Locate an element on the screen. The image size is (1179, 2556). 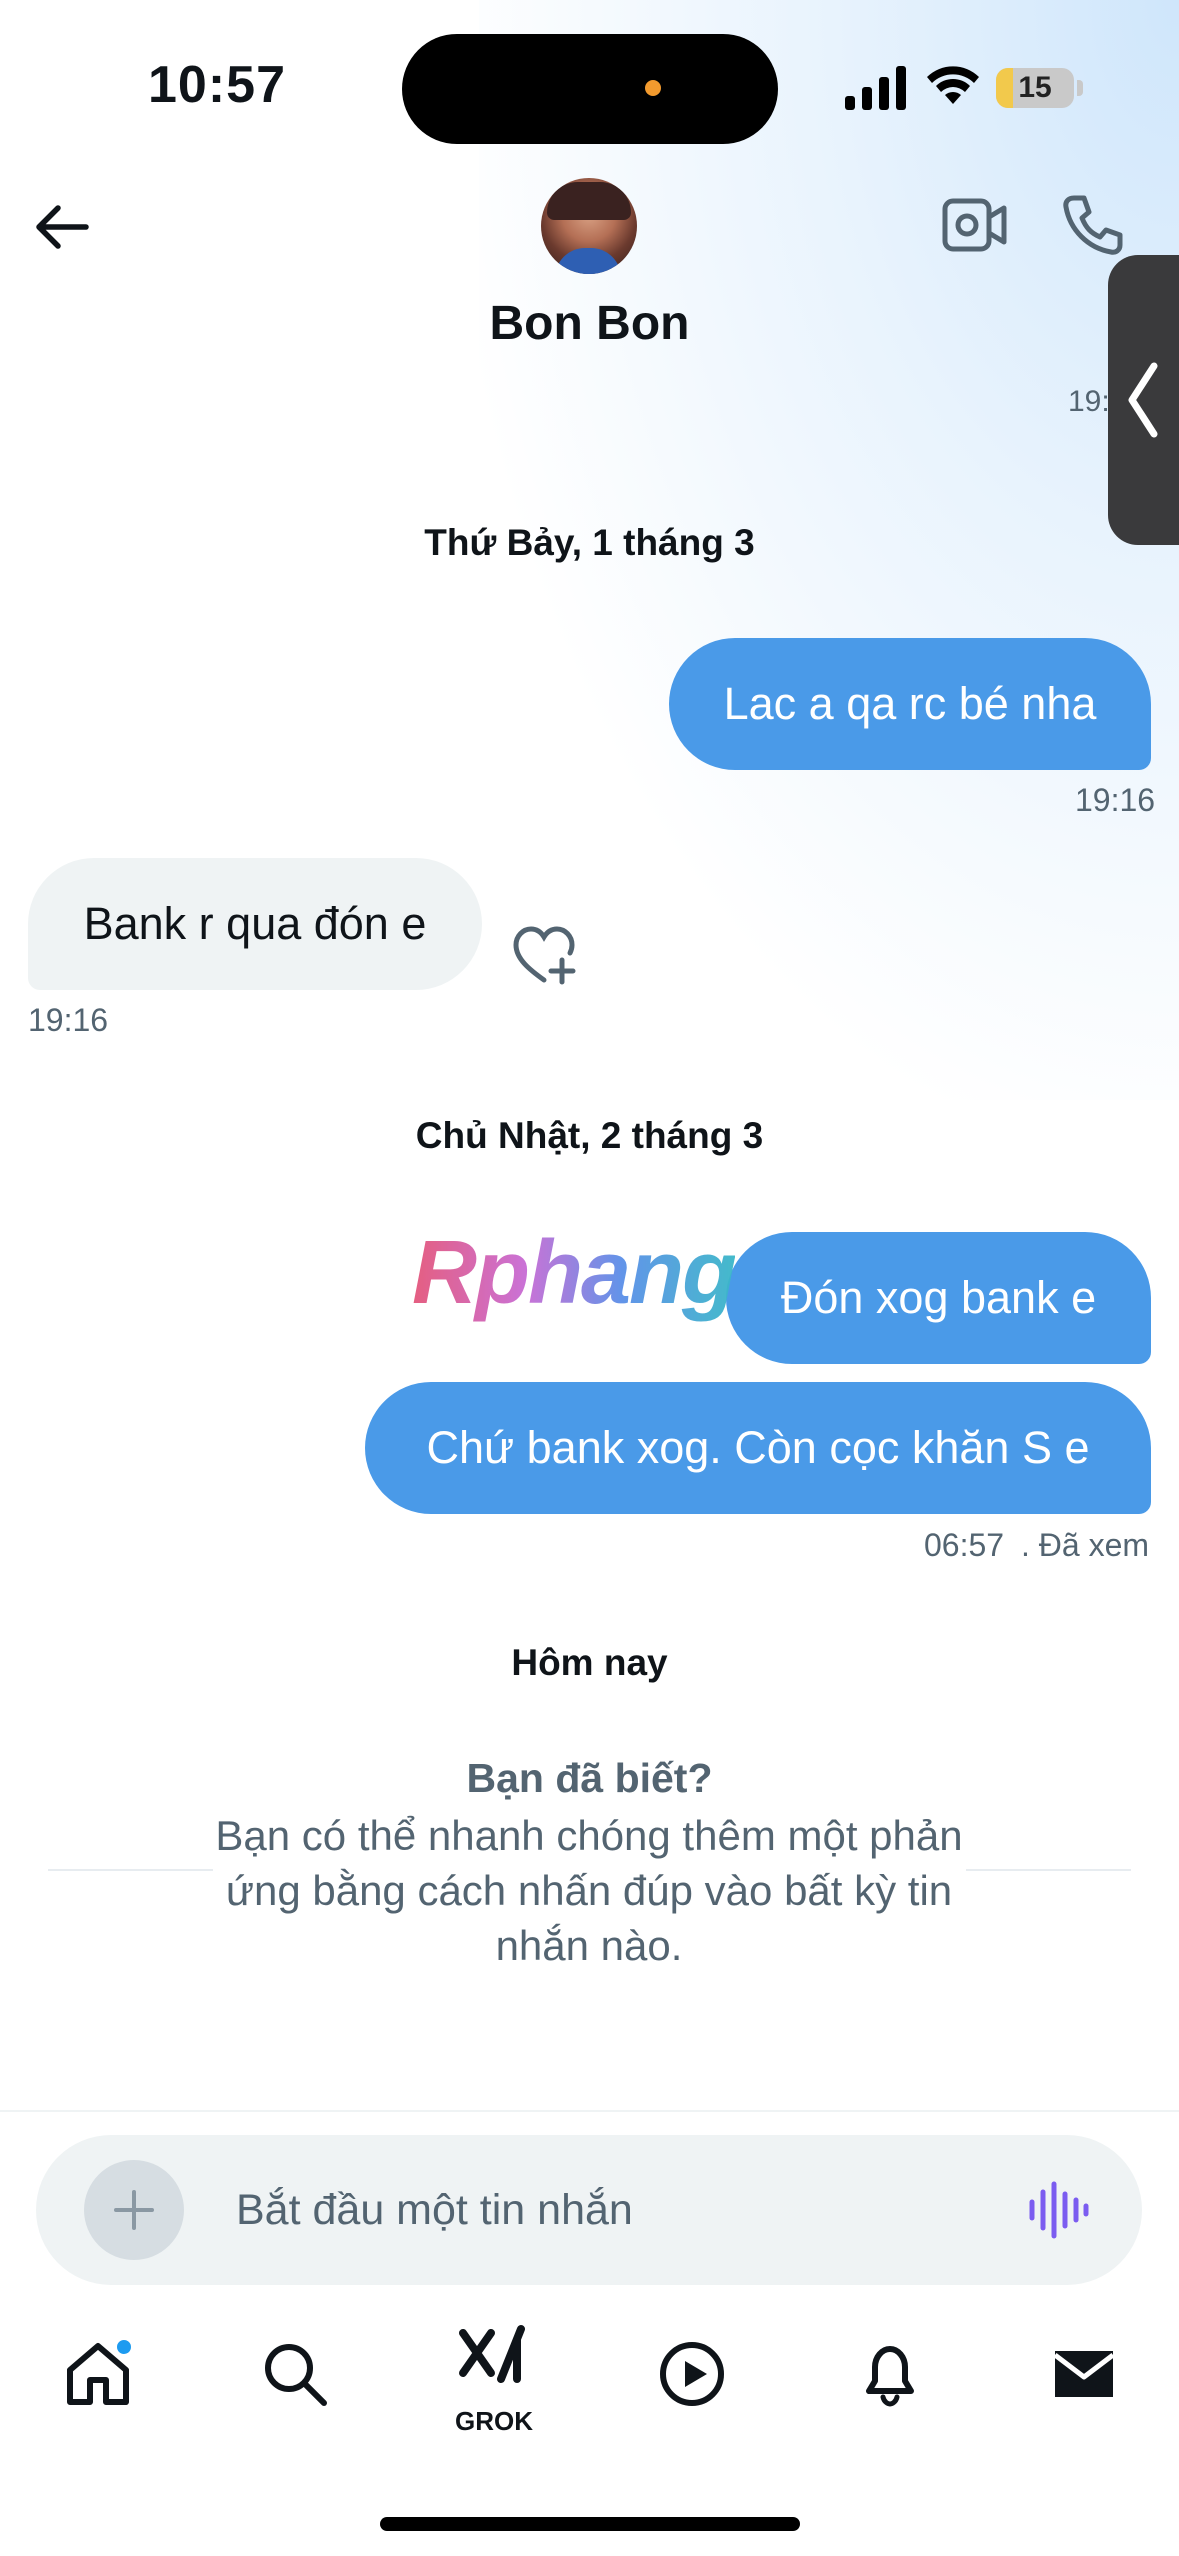
incoming-message: Bank r qua đón e is located at coordinates (255, 924).